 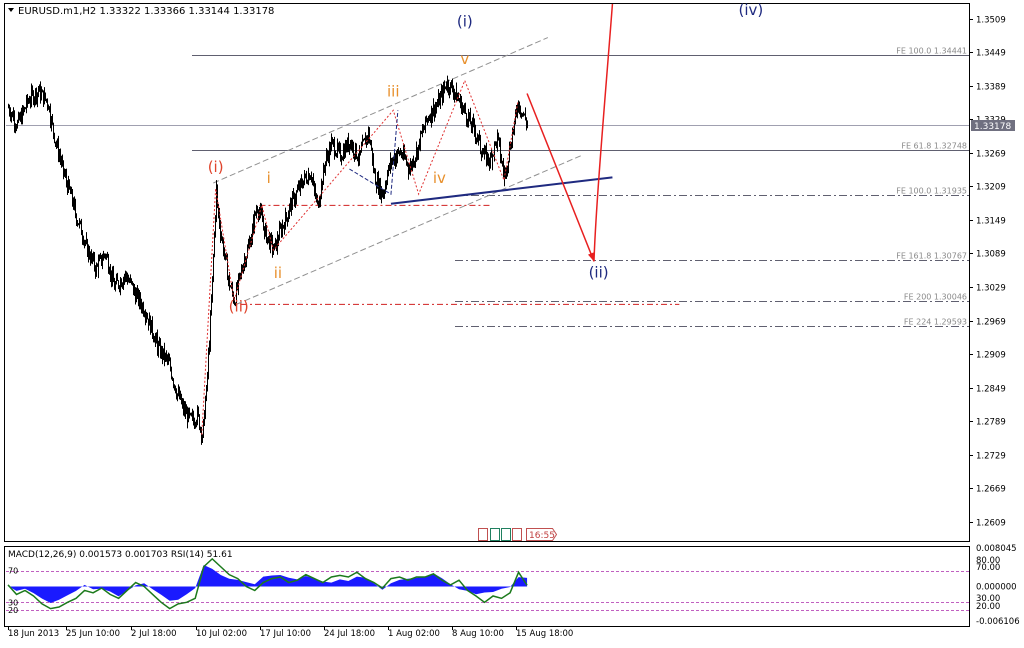 I want to click on forecast-up-curve, so click(x=603, y=132).